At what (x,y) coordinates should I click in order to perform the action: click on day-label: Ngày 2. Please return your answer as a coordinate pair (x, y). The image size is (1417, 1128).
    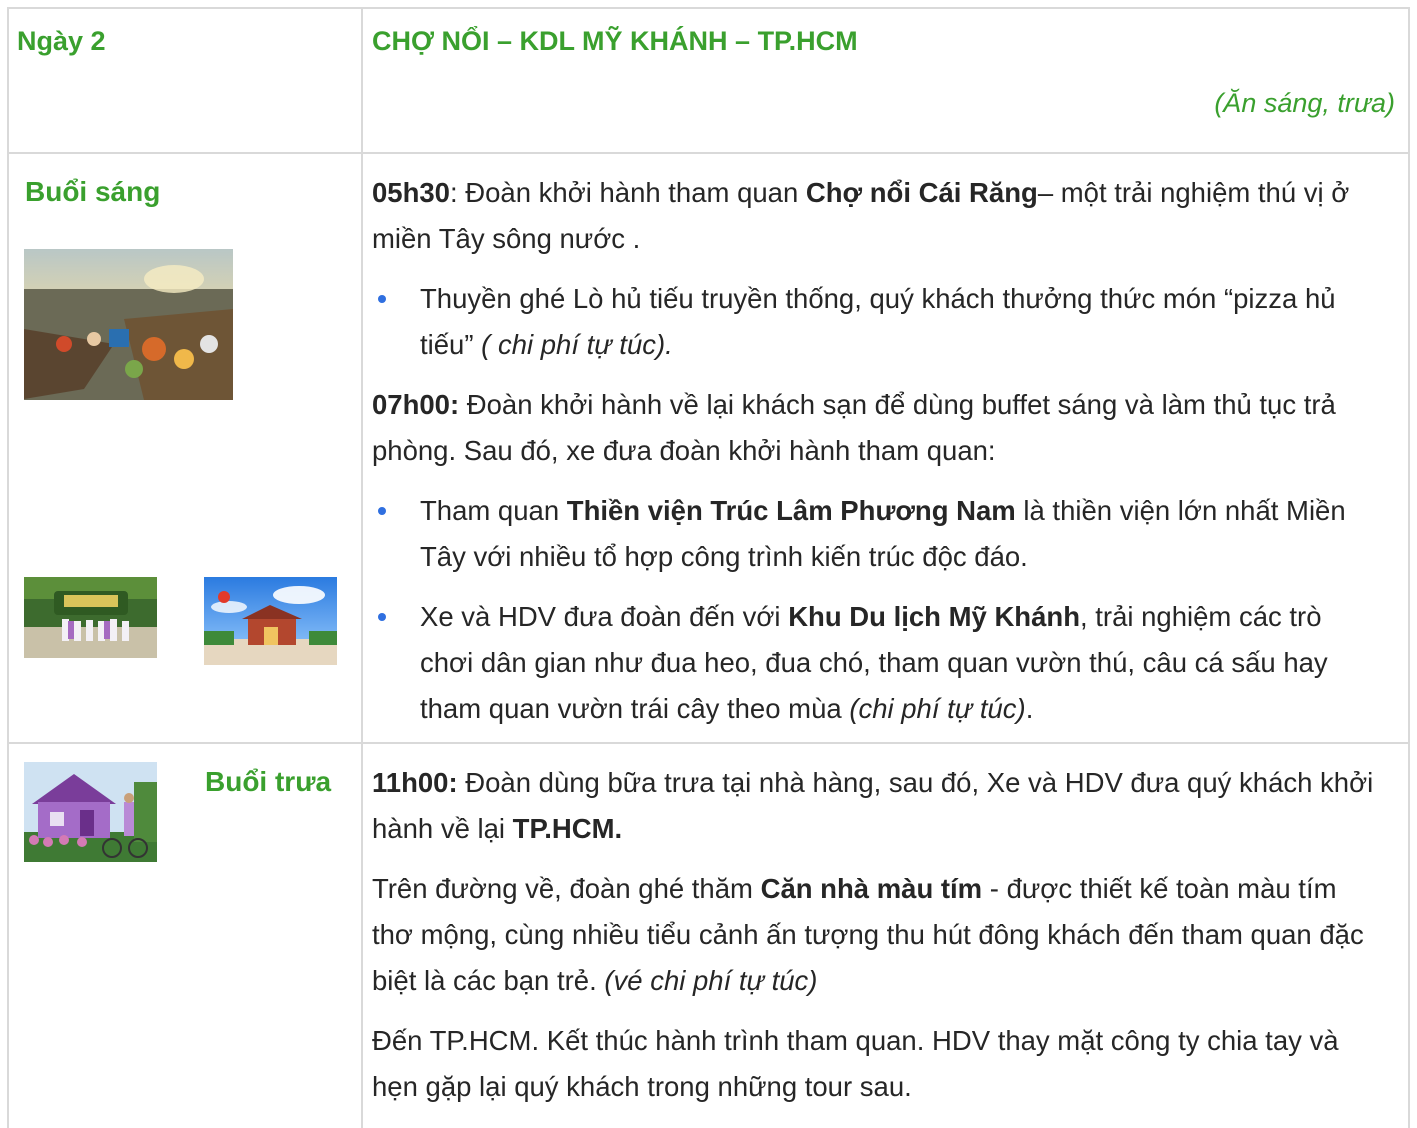
    Looking at the image, I should click on (61, 41).